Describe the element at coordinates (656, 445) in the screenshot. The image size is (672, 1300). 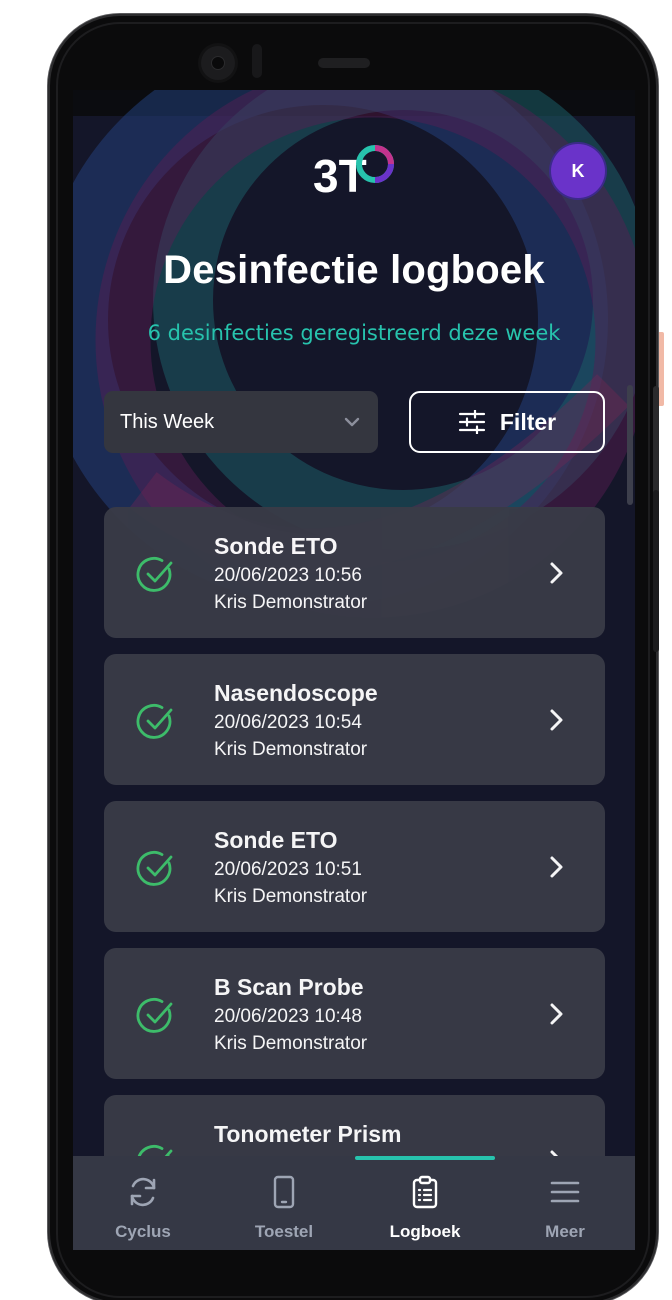
I see `volume-button` at that location.